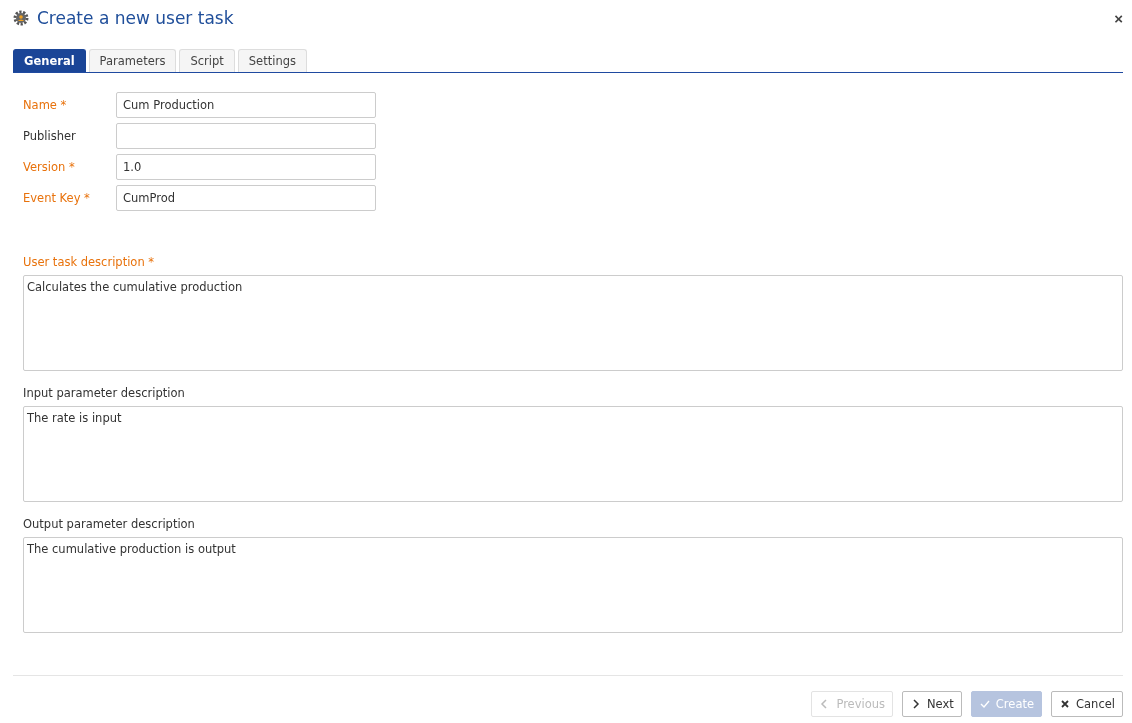  I want to click on text-area: Calculates the cumulative production, so click(573, 323).